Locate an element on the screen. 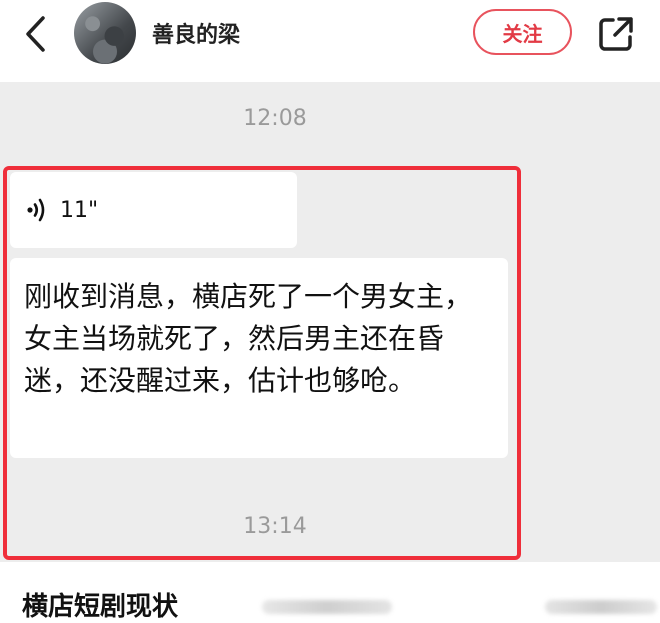 Image resolution: width=660 pixels, height=623 pixels. share-button is located at coordinates (616, 34).